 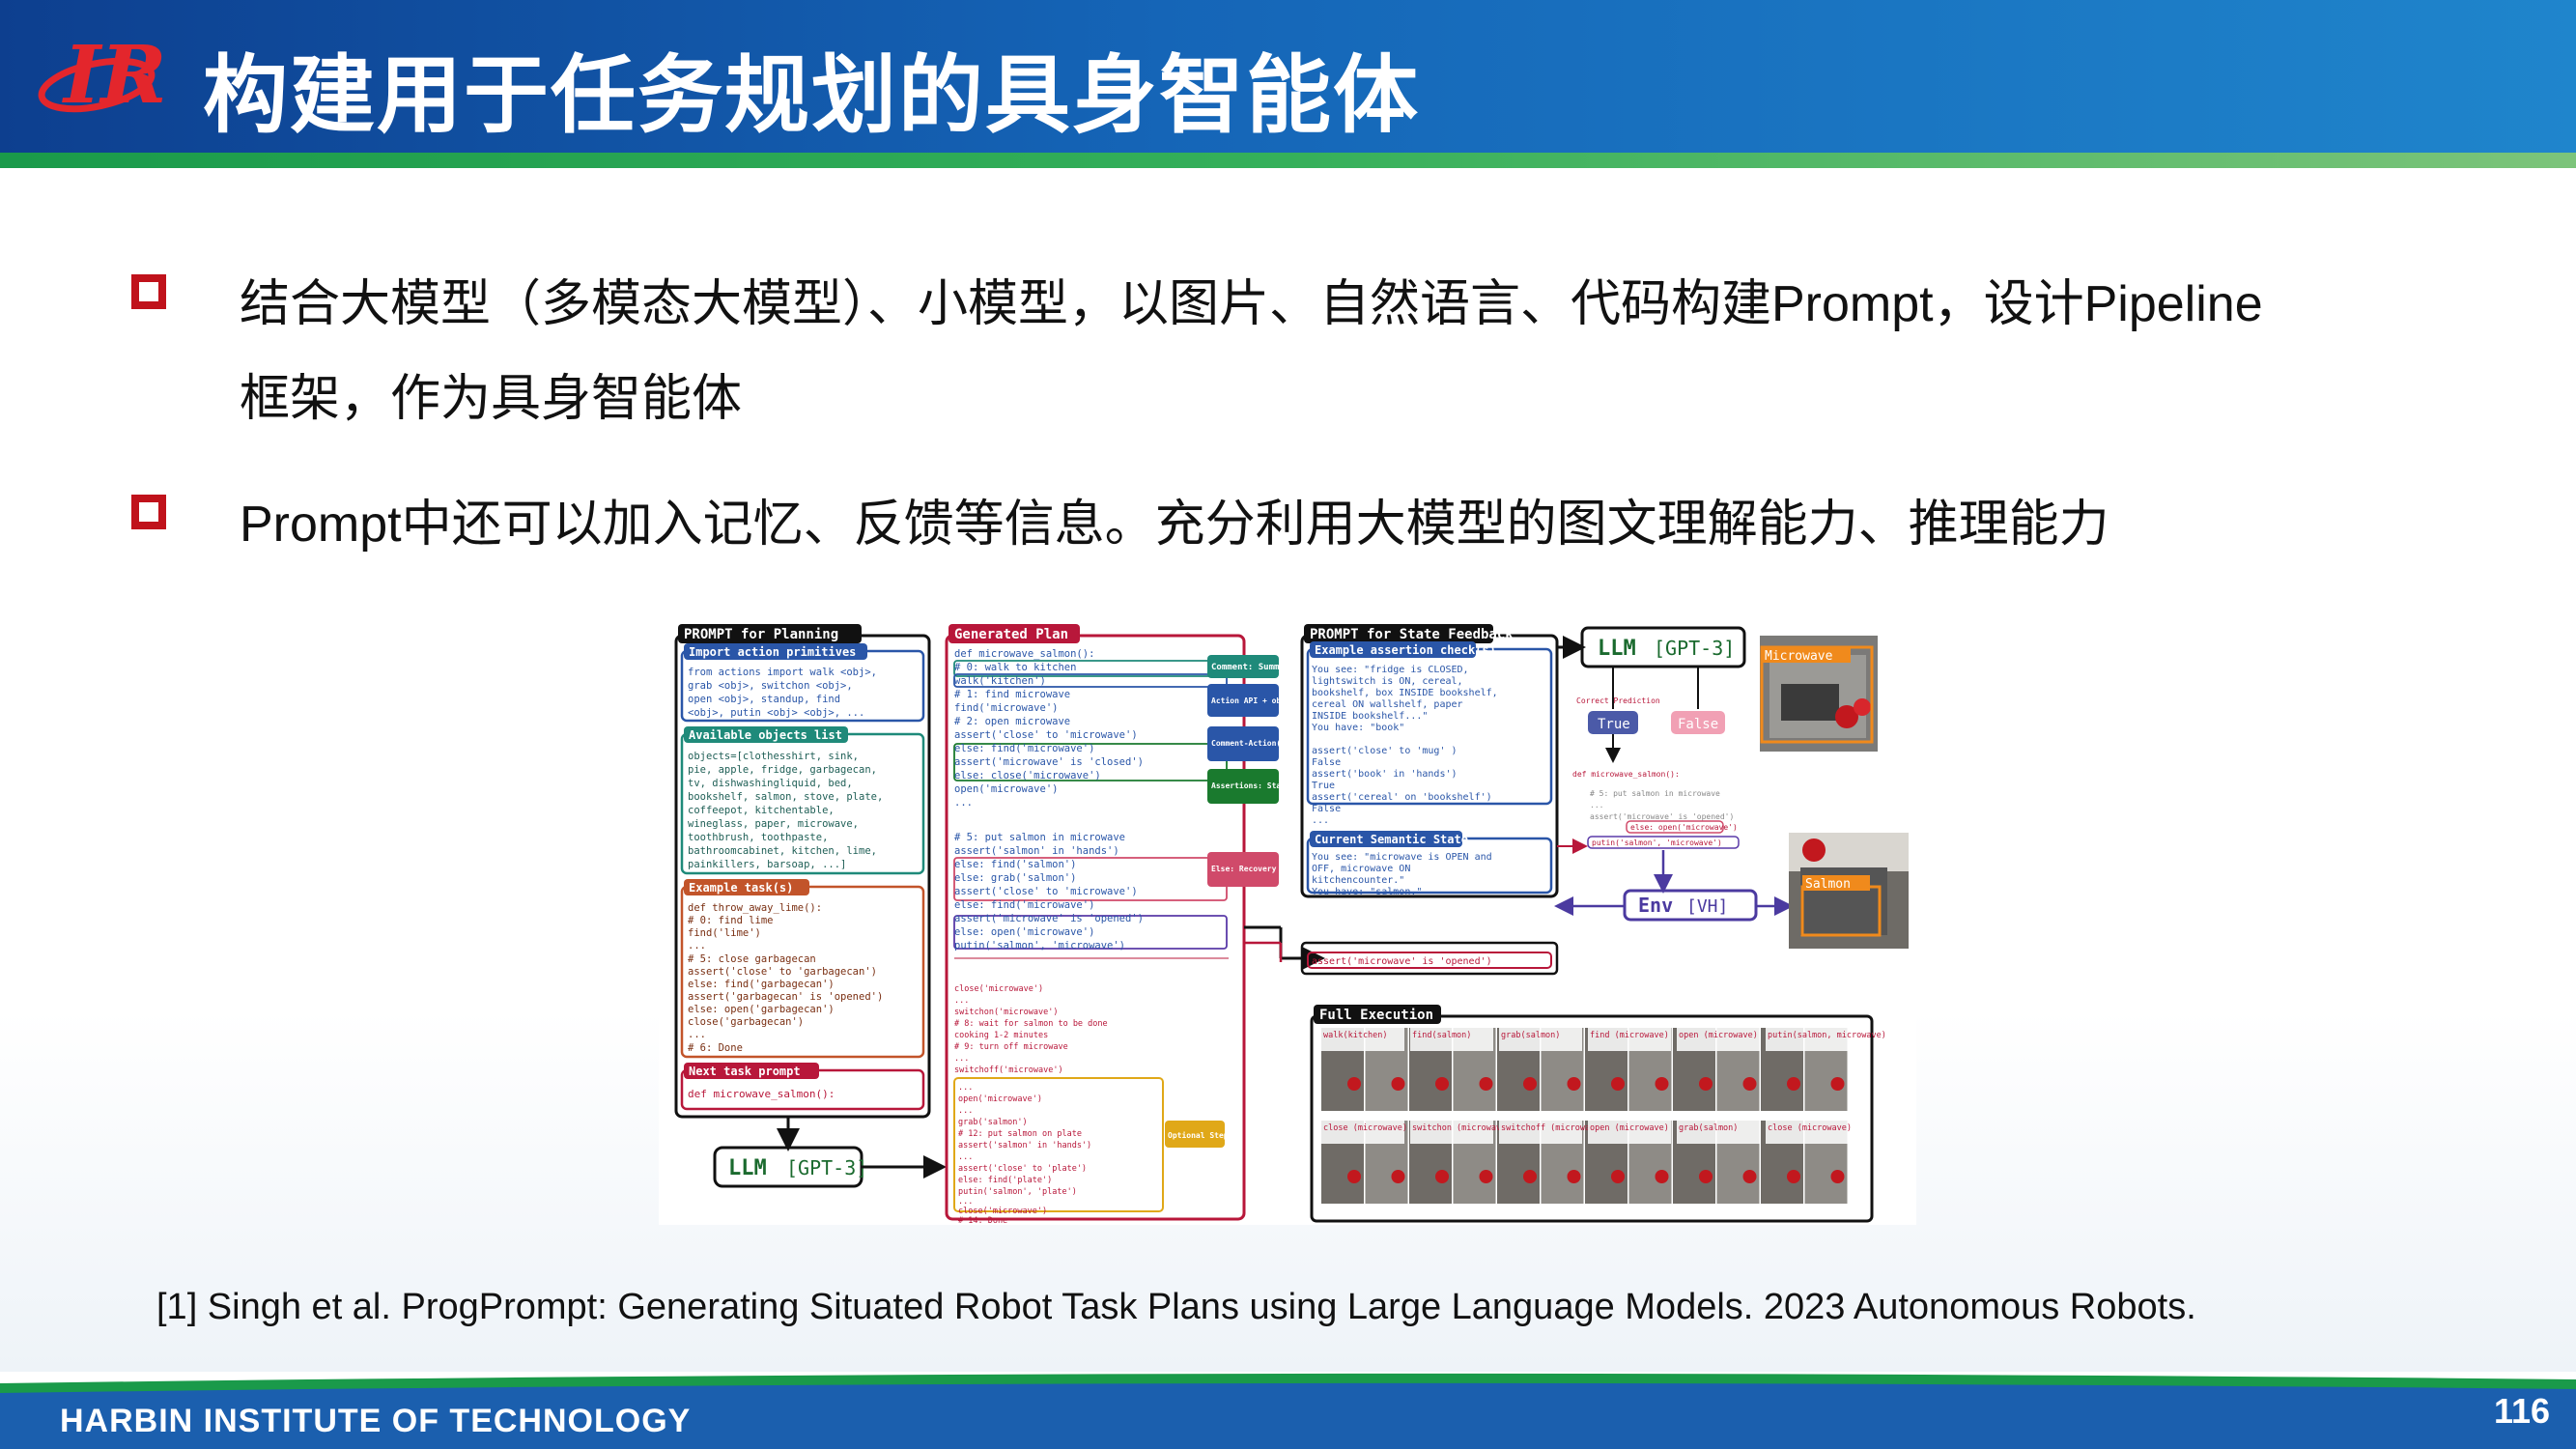 What do you see at coordinates (1390, 670) in the screenshot?
I see `assert-line: You see: "fridge is CLOSED,` at bounding box center [1390, 670].